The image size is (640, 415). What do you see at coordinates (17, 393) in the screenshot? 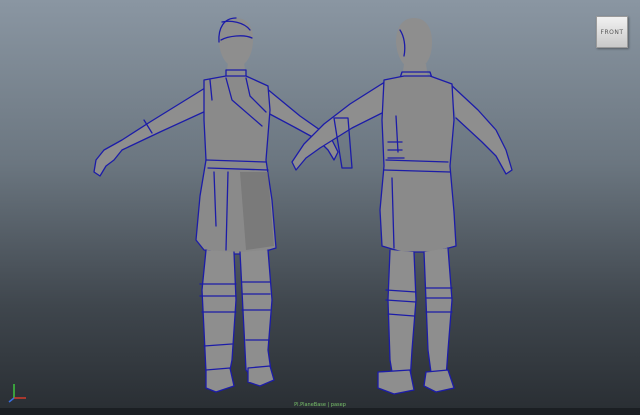
I see `axis-indicator-icon` at bounding box center [17, 393].